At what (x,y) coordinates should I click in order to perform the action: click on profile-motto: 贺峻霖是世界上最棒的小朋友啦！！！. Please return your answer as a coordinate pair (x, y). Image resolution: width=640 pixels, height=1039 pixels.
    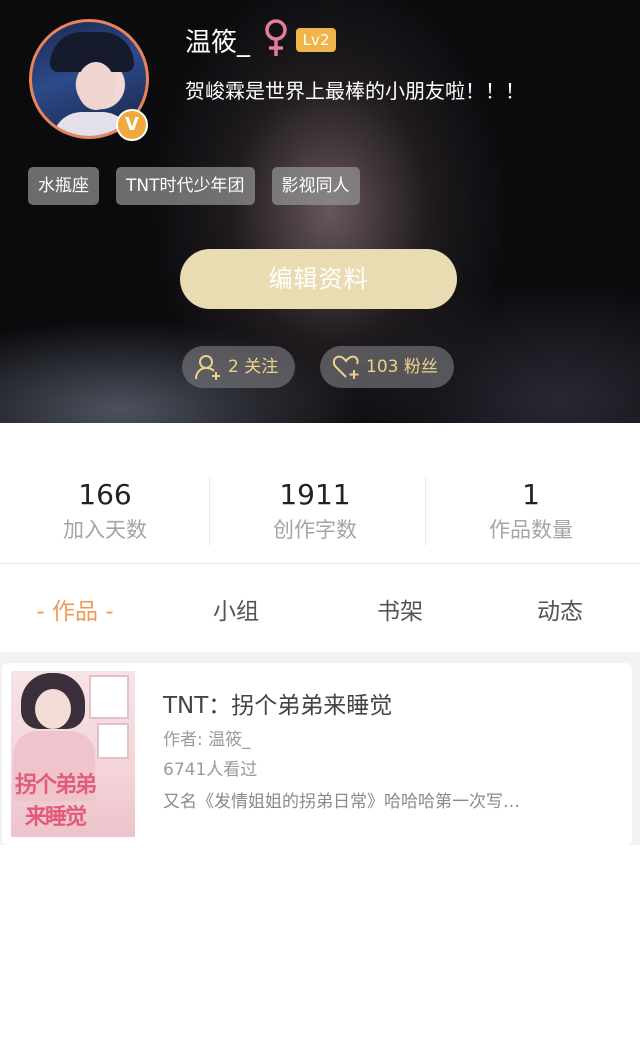
    Looking at the image, I should click on (355, 91).